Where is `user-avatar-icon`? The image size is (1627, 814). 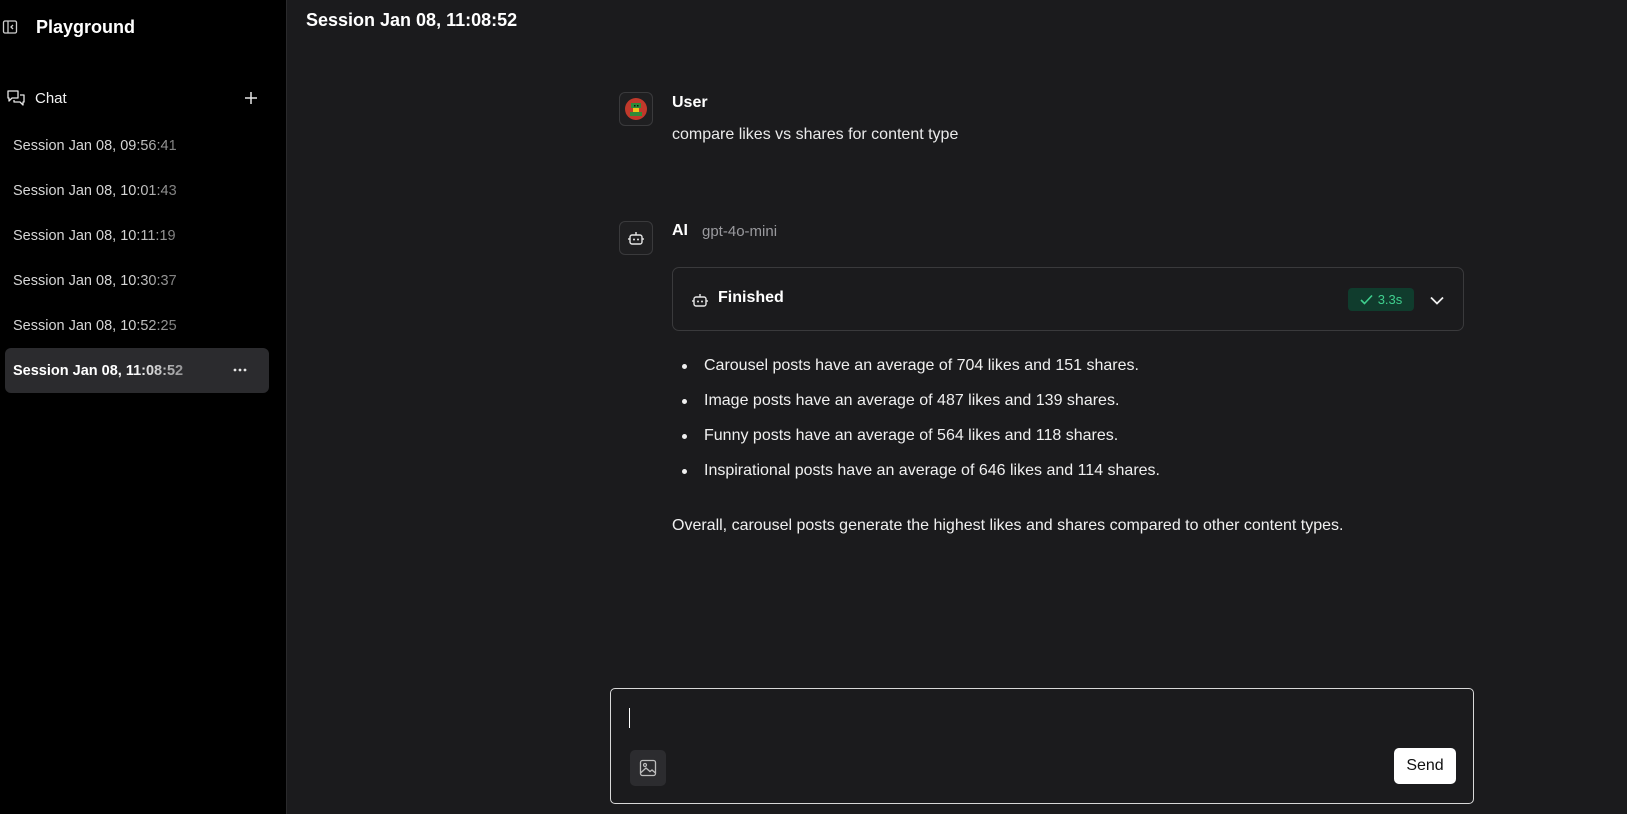 user-avatar-icon is located at coordinates (636, 109).